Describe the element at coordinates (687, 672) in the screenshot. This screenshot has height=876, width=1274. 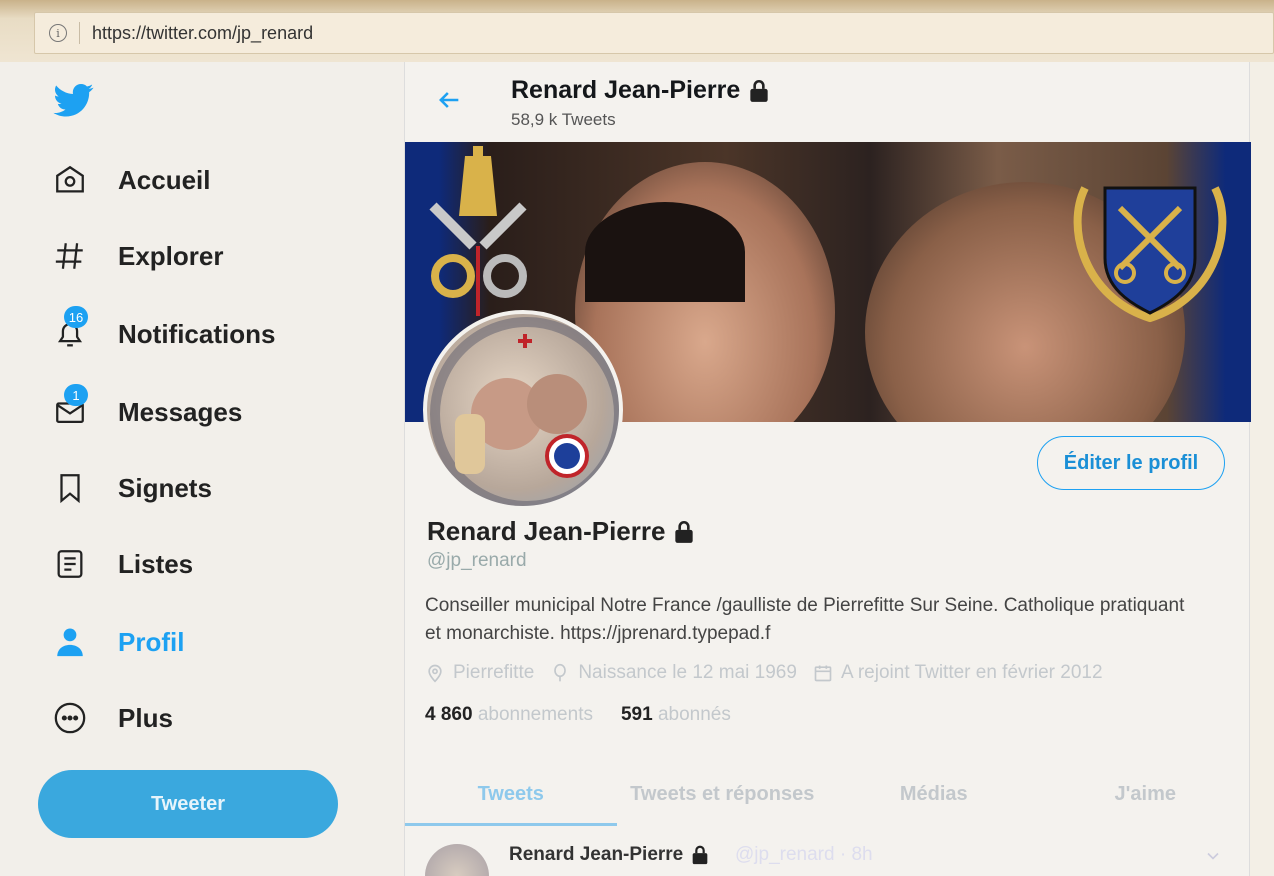
I see `birthday-text: Naissance le 12 mai 1969` at that location.